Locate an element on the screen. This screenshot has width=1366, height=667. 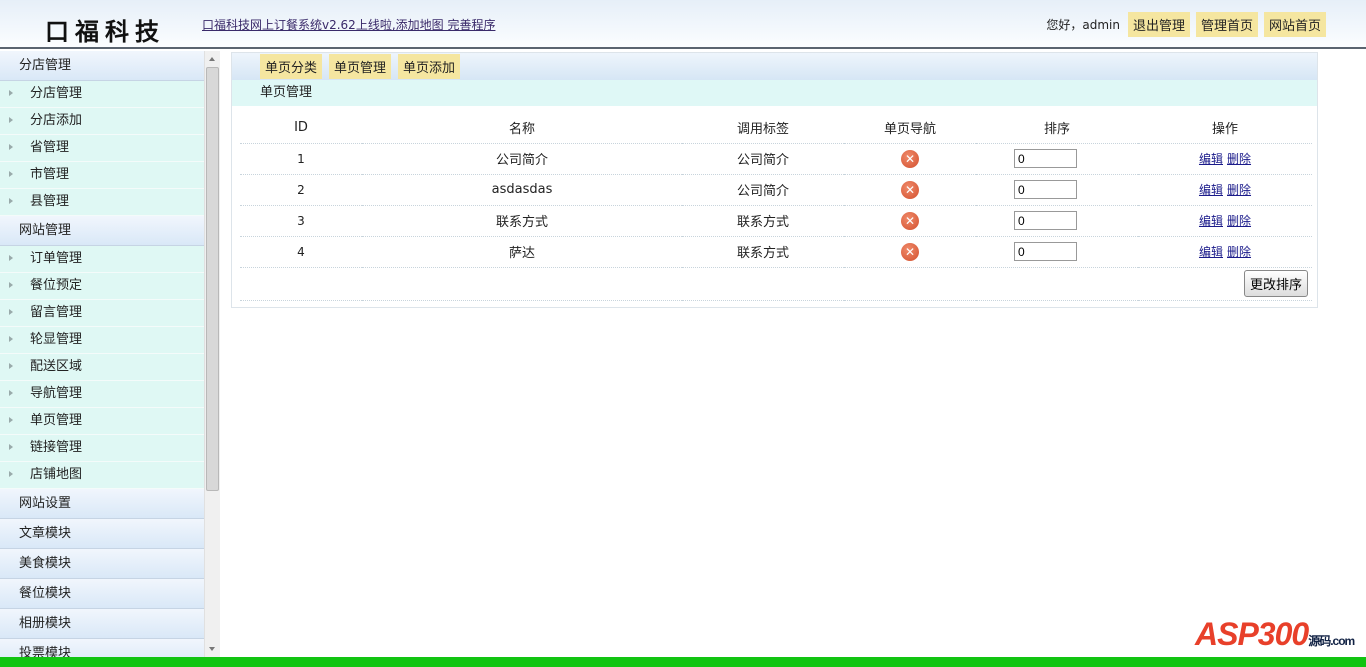
sidebar-item-label: 配送区域 is located at coordinates (56, 366).